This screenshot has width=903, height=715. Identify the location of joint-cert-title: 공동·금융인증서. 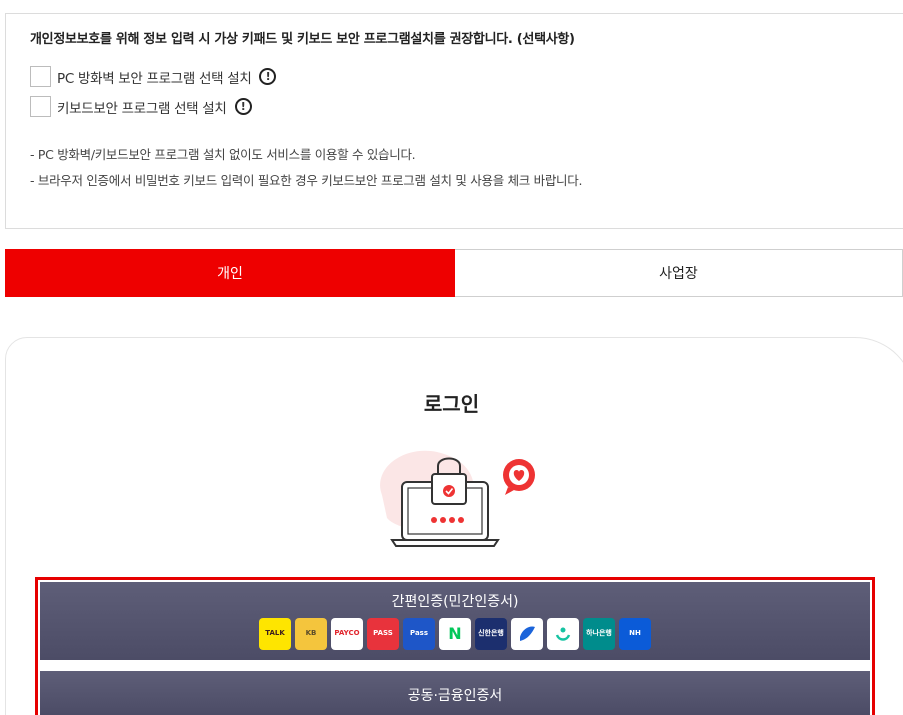
(455, 696).